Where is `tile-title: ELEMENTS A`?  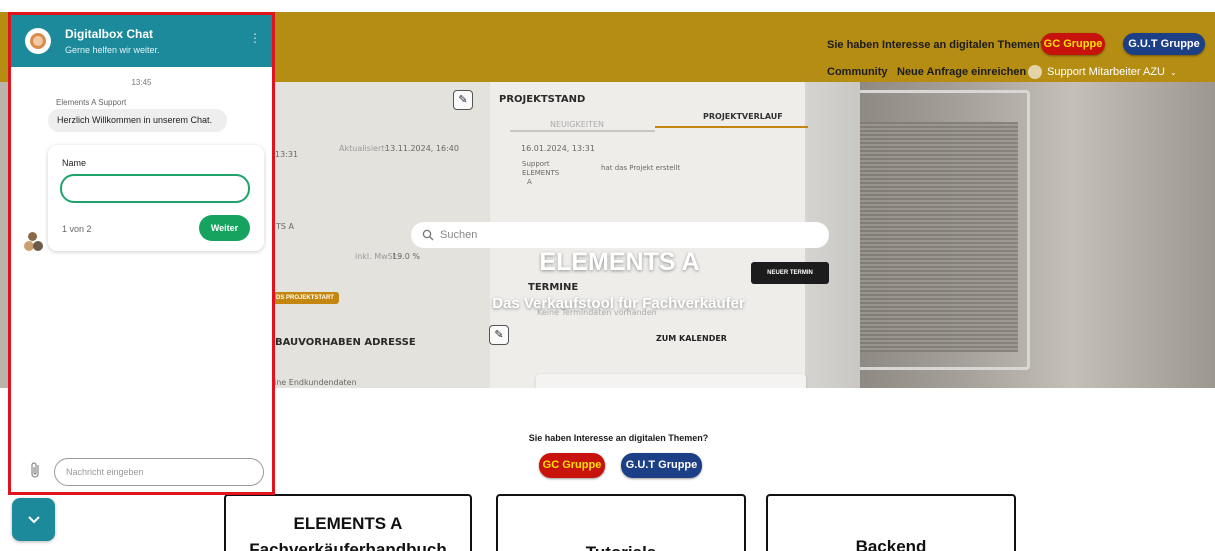
tile-title: ELEMENTS A is located at coordinates (348, 523).